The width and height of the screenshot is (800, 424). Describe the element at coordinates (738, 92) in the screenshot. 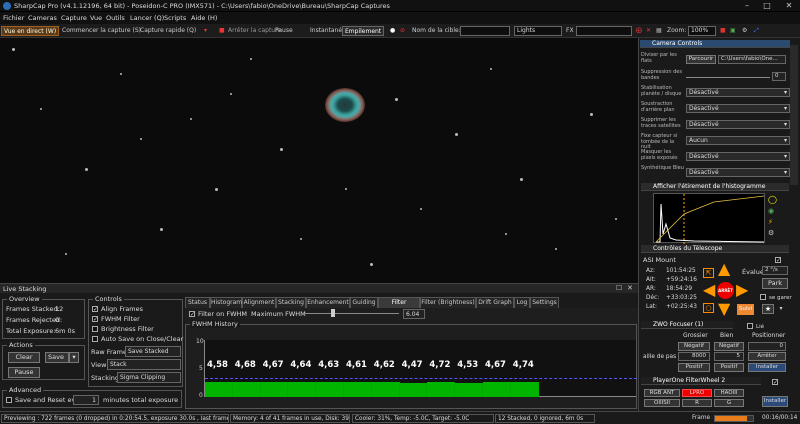

I see `stabilisation-select: Désactivé` at that location.